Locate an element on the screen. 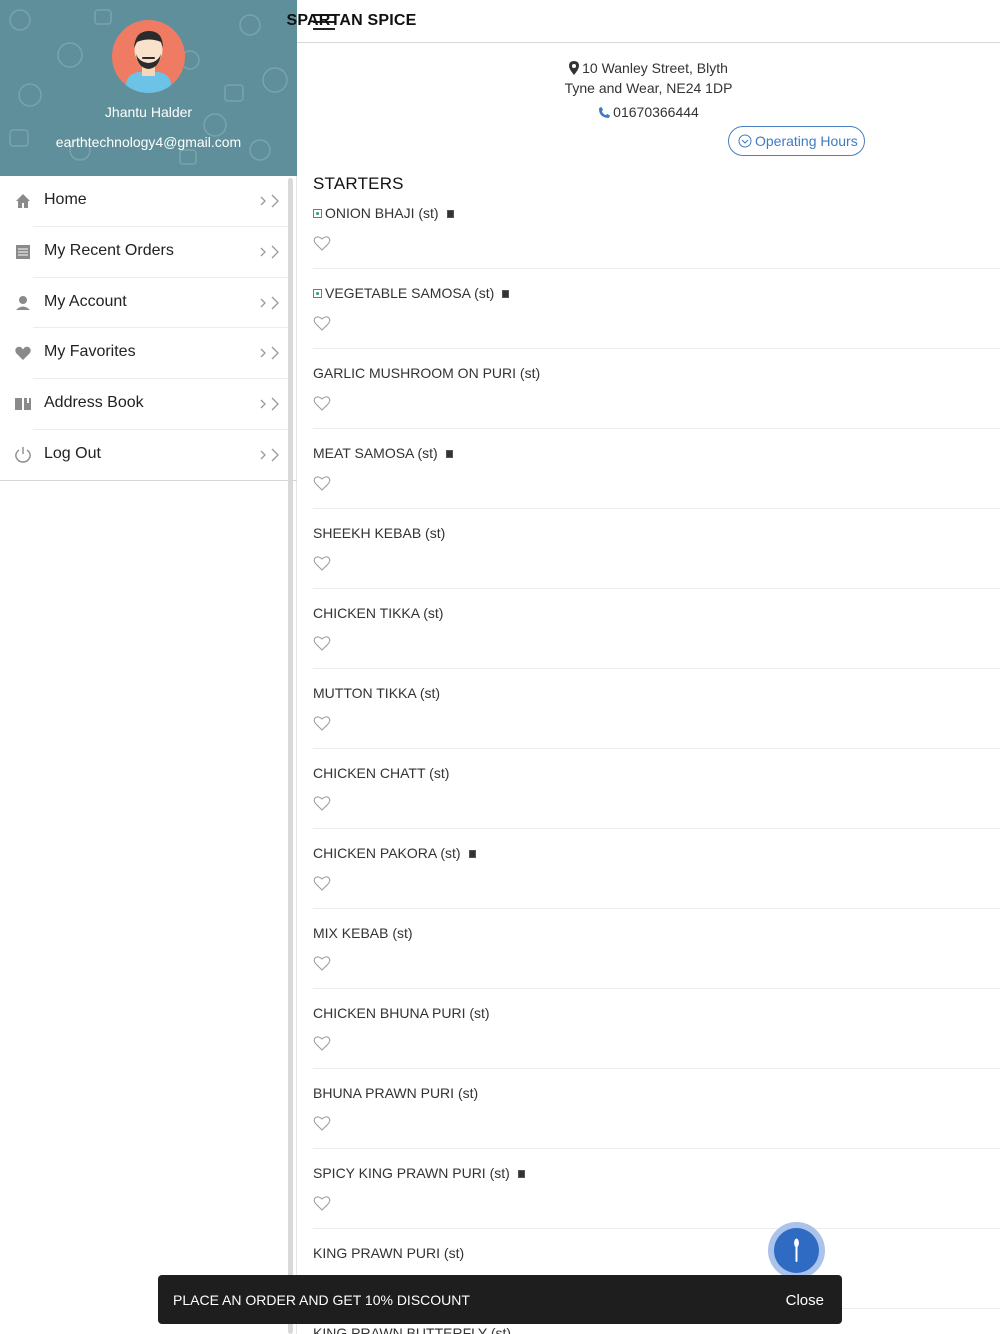 This screenshot has width=1000, height=1334. dish-name: MEAT SAMOSA (st) is located at coordinates (383, 453).